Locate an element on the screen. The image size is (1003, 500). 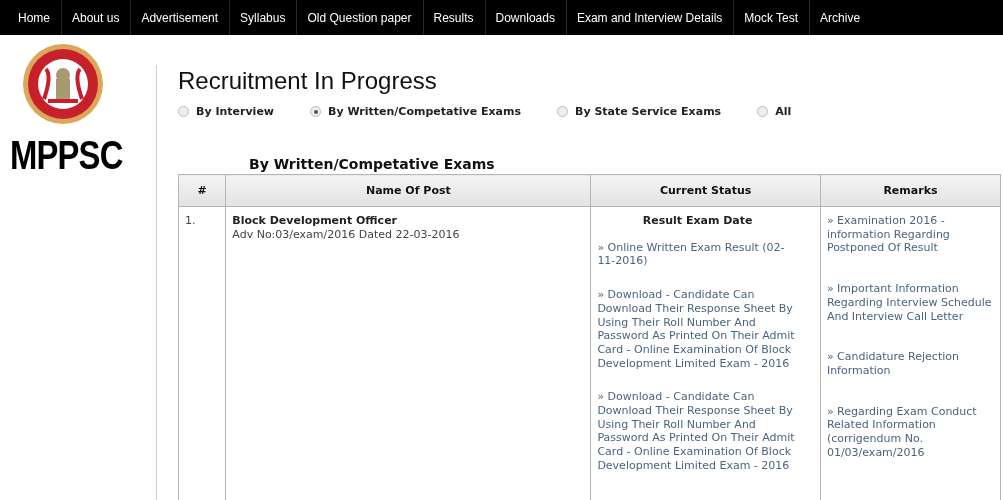
nav-link: Downloads is located at coordinates (526, 17).